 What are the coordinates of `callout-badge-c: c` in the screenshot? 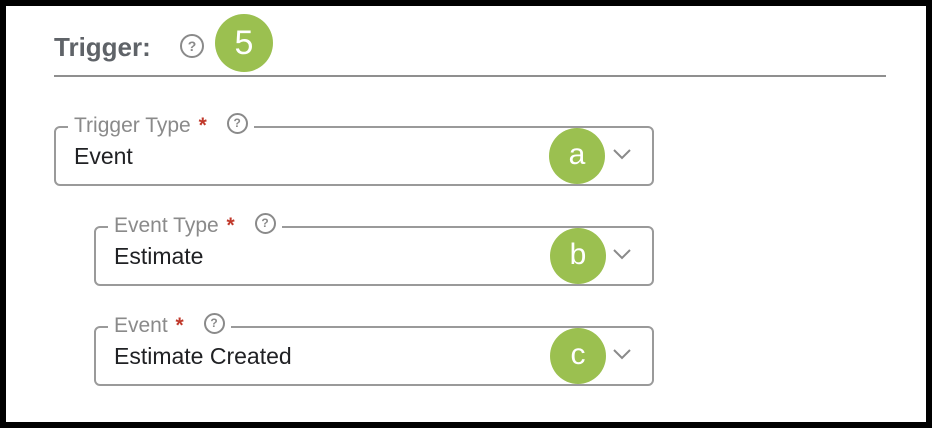 It's located at (578, 356).